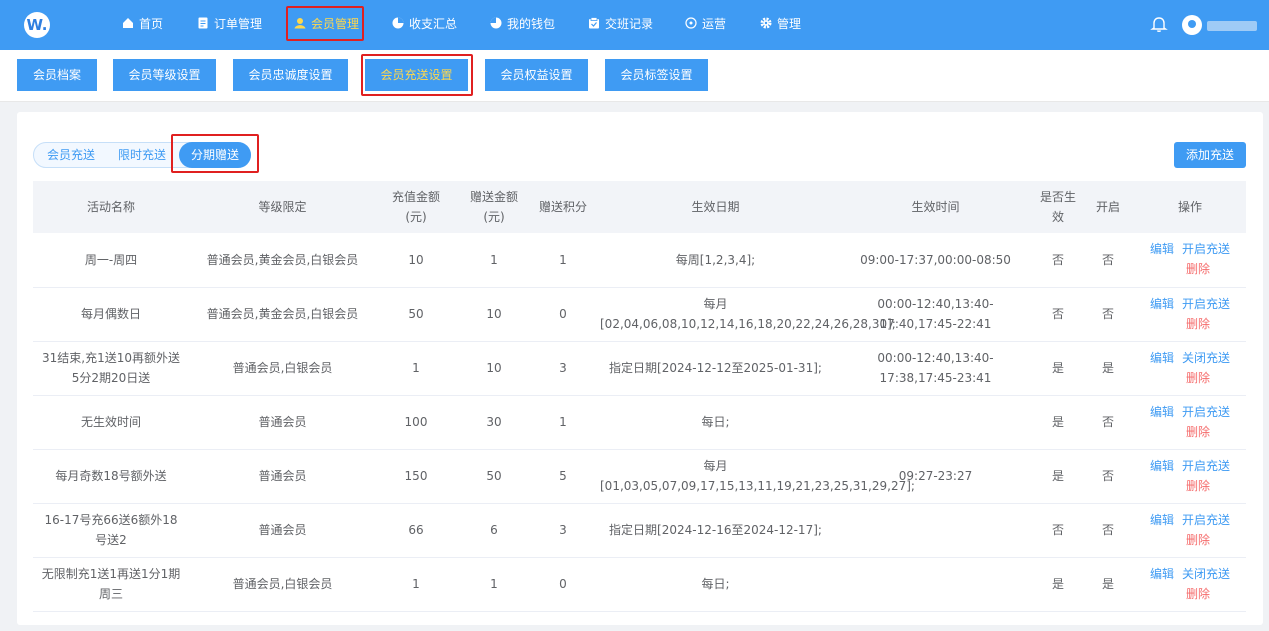 This screenshot has height=631, width=1269. I want to click on cell-name: 每月奇数18号额外送, so click(111, 476).